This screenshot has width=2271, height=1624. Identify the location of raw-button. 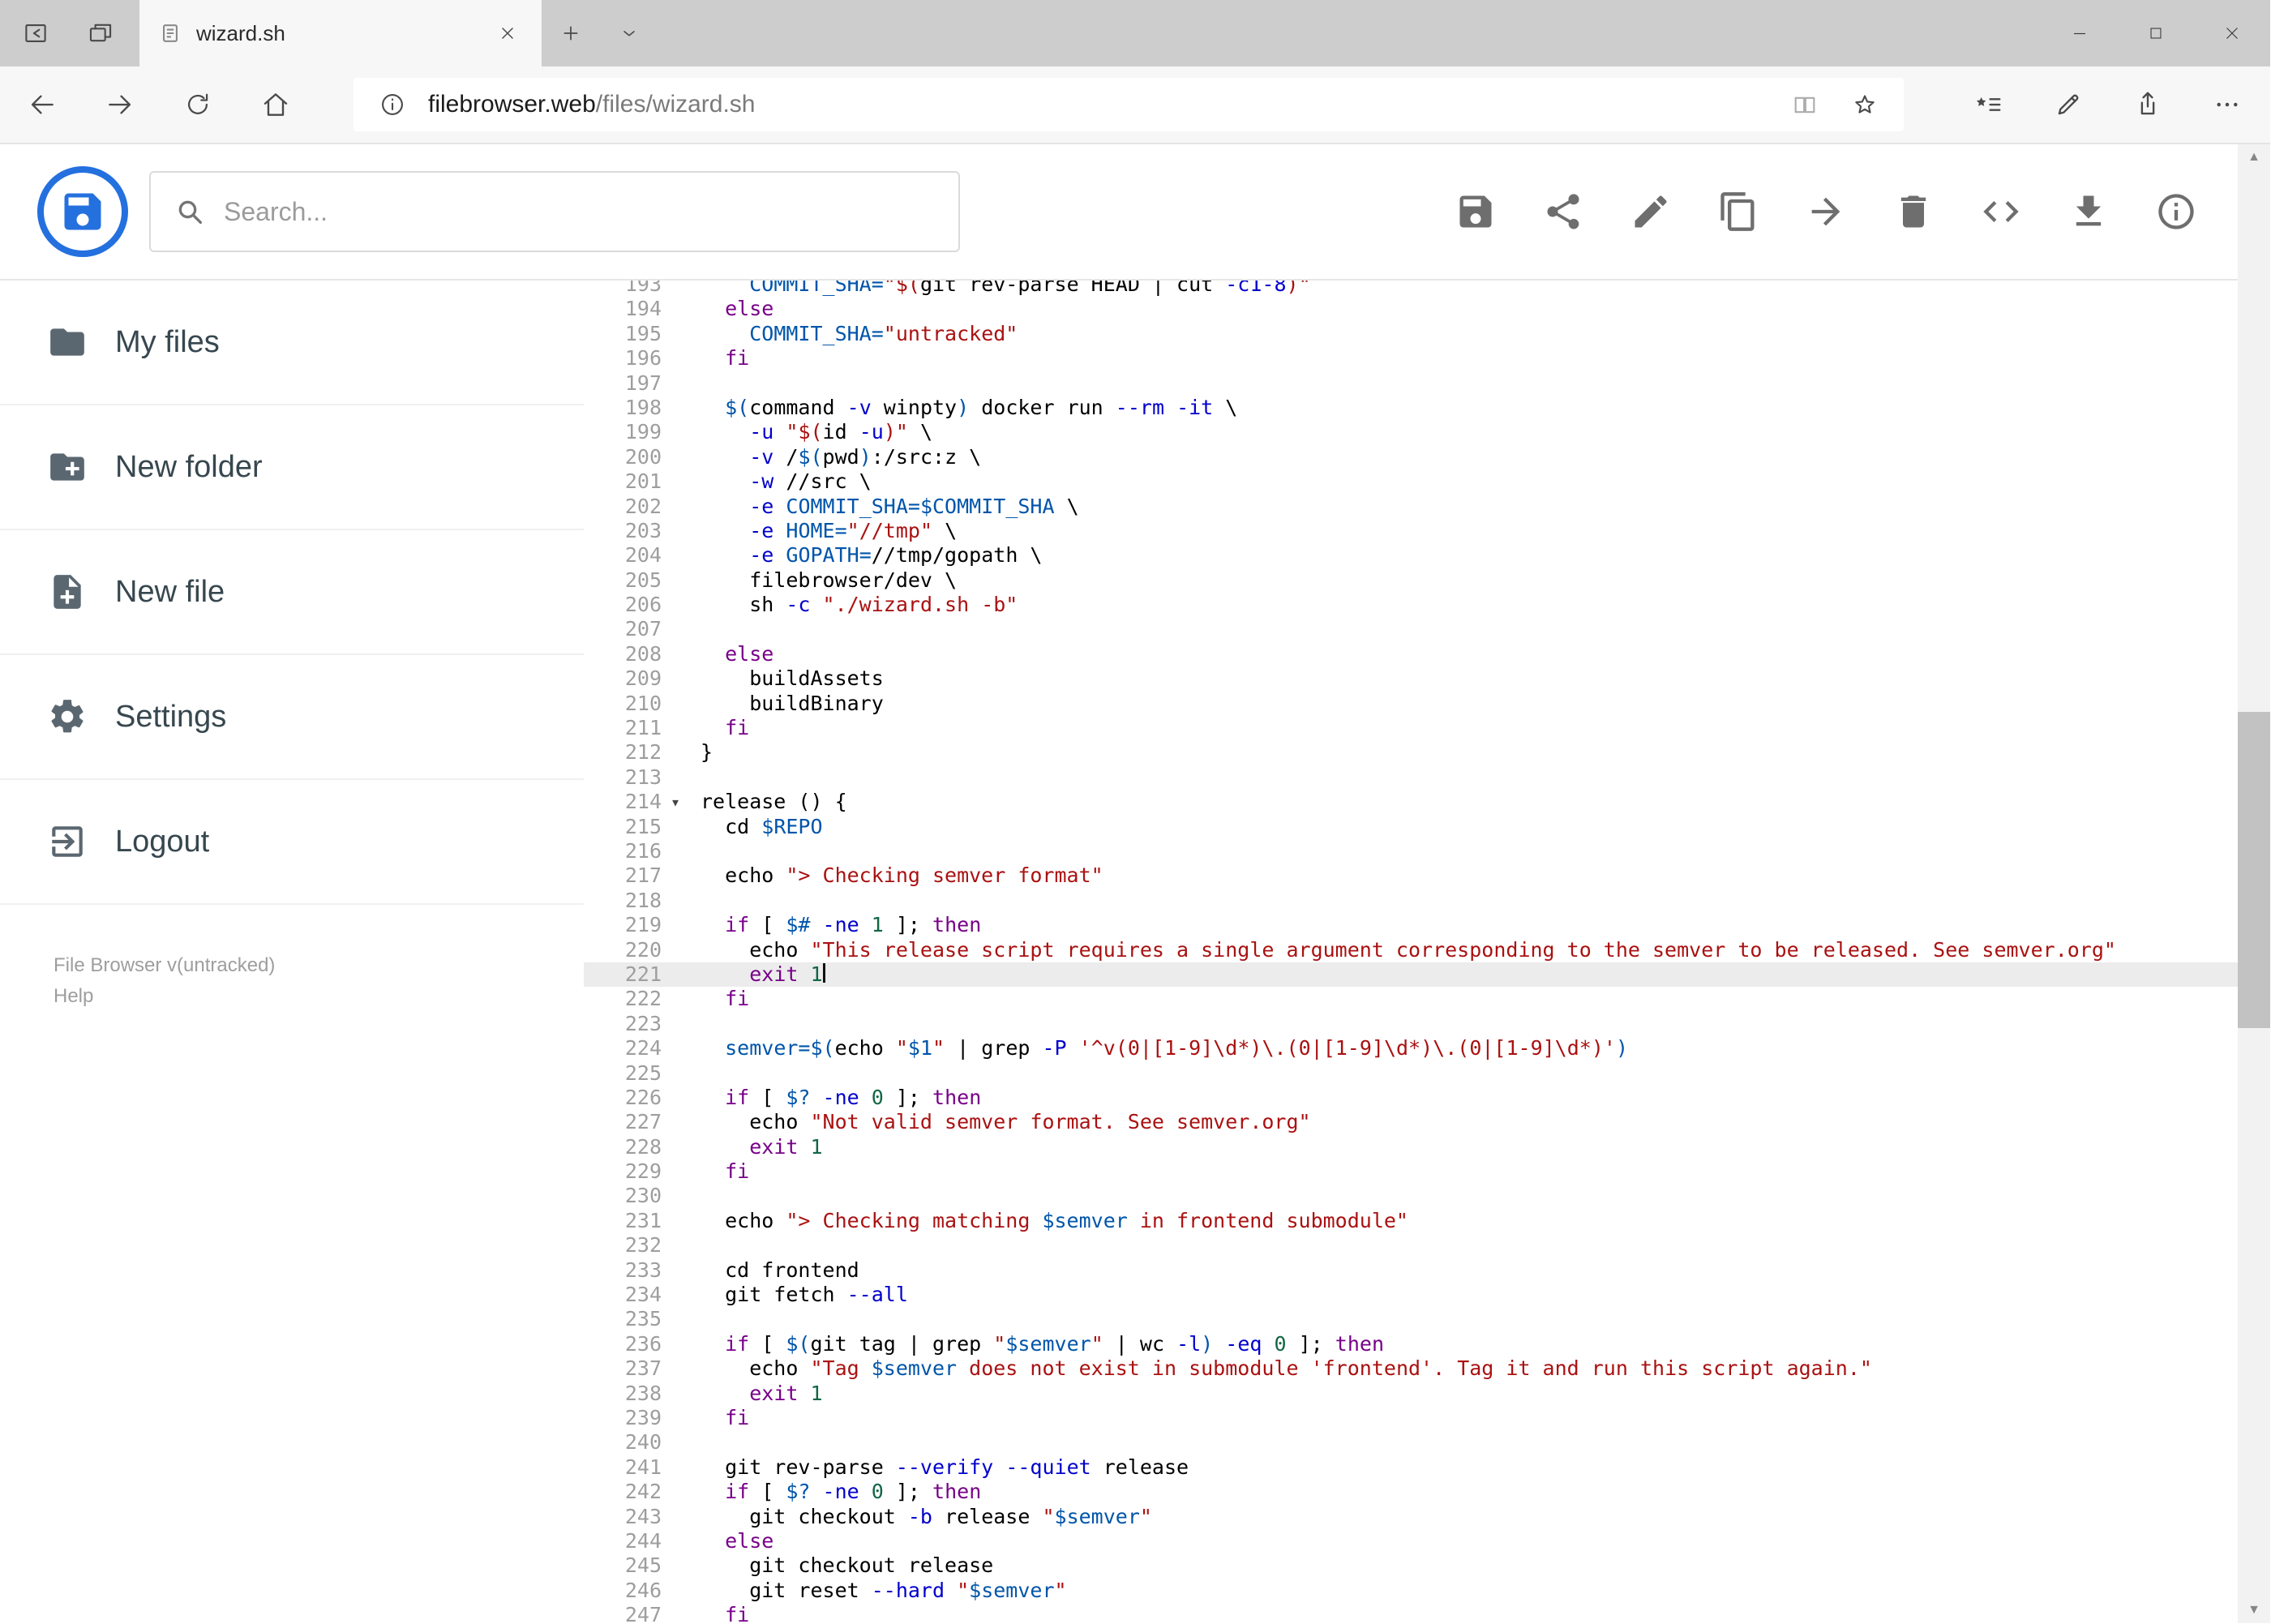
(2001, 211).